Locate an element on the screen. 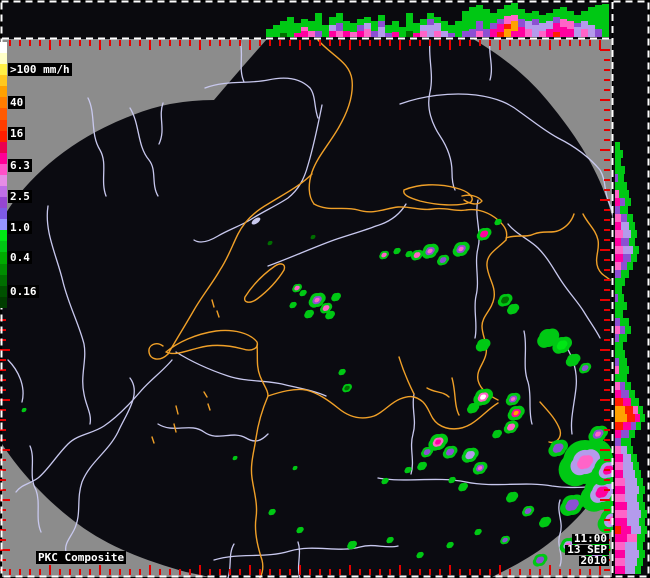  timestamp-year: 2010 is located at coordinates (593, 560).